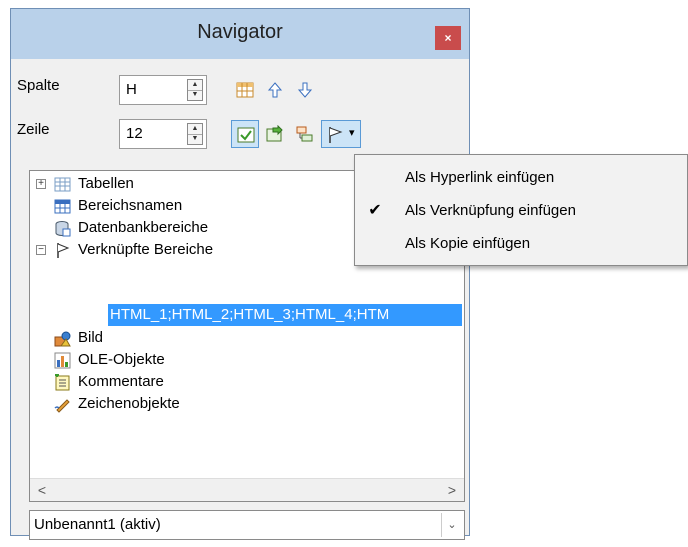 The image size is (688, 547). Describe the element at coordinates (146, 249) in the screenshot. I see `tree-item-label: Verknüpfte Bereiche` at that location.